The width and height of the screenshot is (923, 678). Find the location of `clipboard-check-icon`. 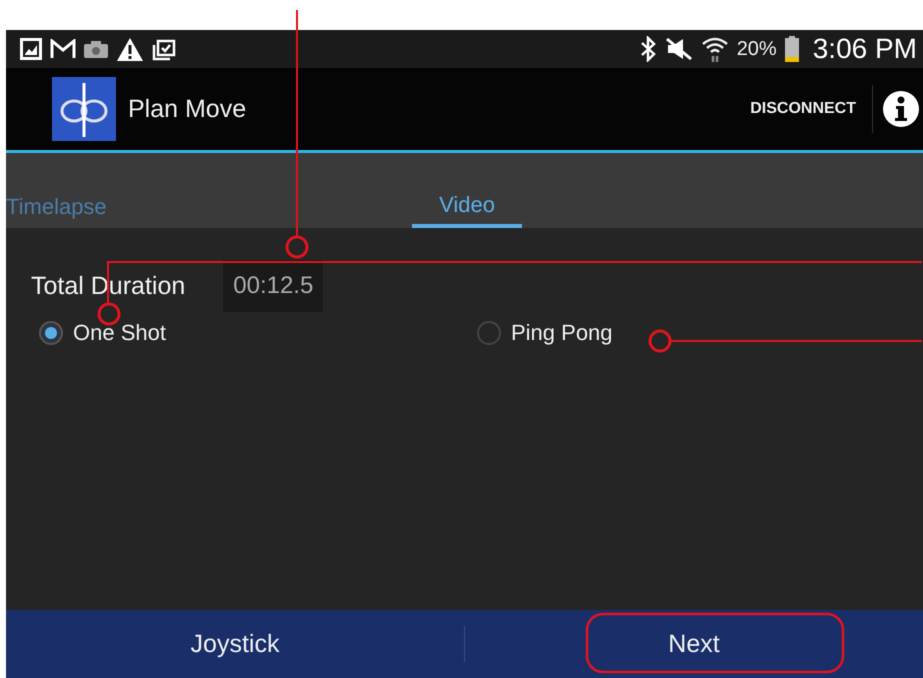

clipboard-check-icon is located at coordinates (164, 49).